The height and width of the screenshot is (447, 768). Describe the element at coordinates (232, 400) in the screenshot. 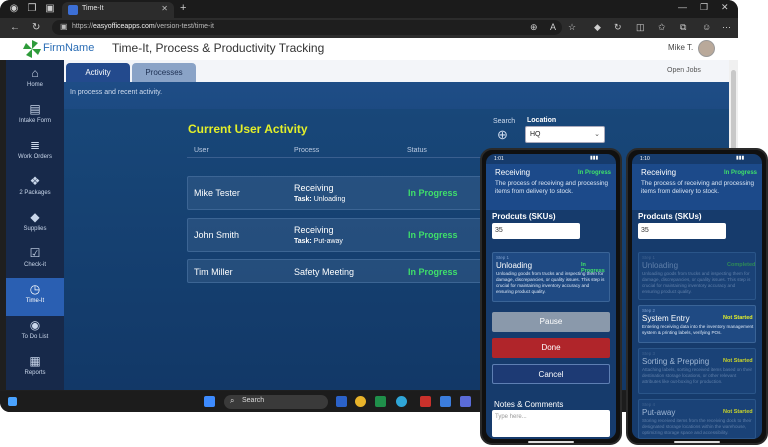

I see `search-icon: ⌕` at that location.